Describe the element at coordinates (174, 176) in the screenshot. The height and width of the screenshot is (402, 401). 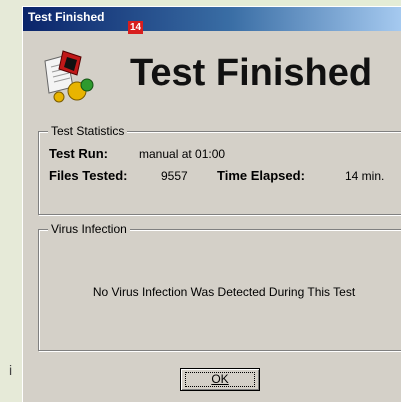
I see `files-tested-value: 9557` at that location.